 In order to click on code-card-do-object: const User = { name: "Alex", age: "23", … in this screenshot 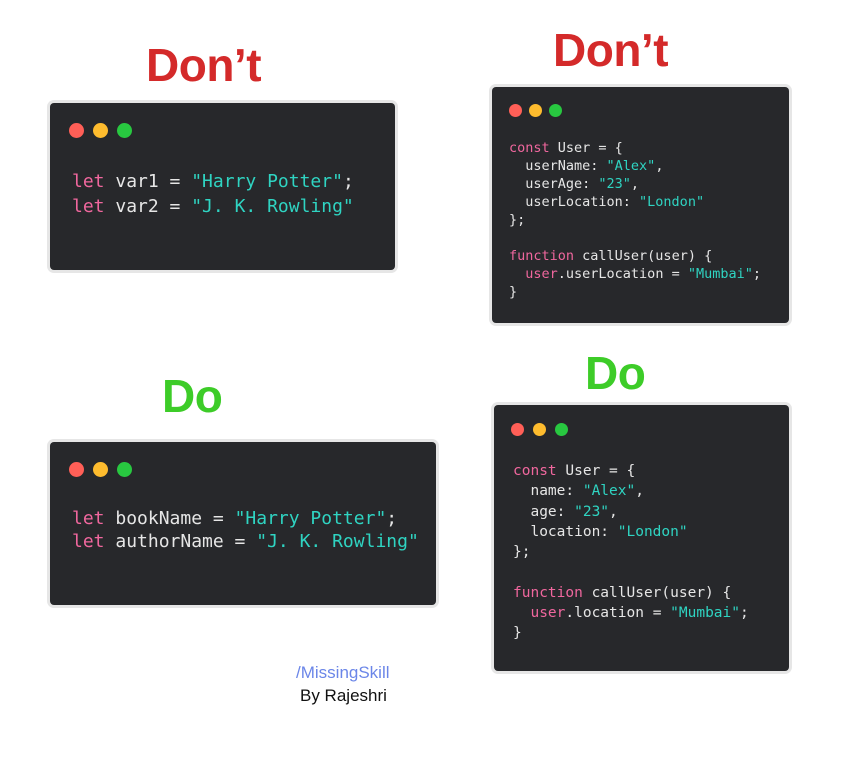, I will do `click(641, 538)`.